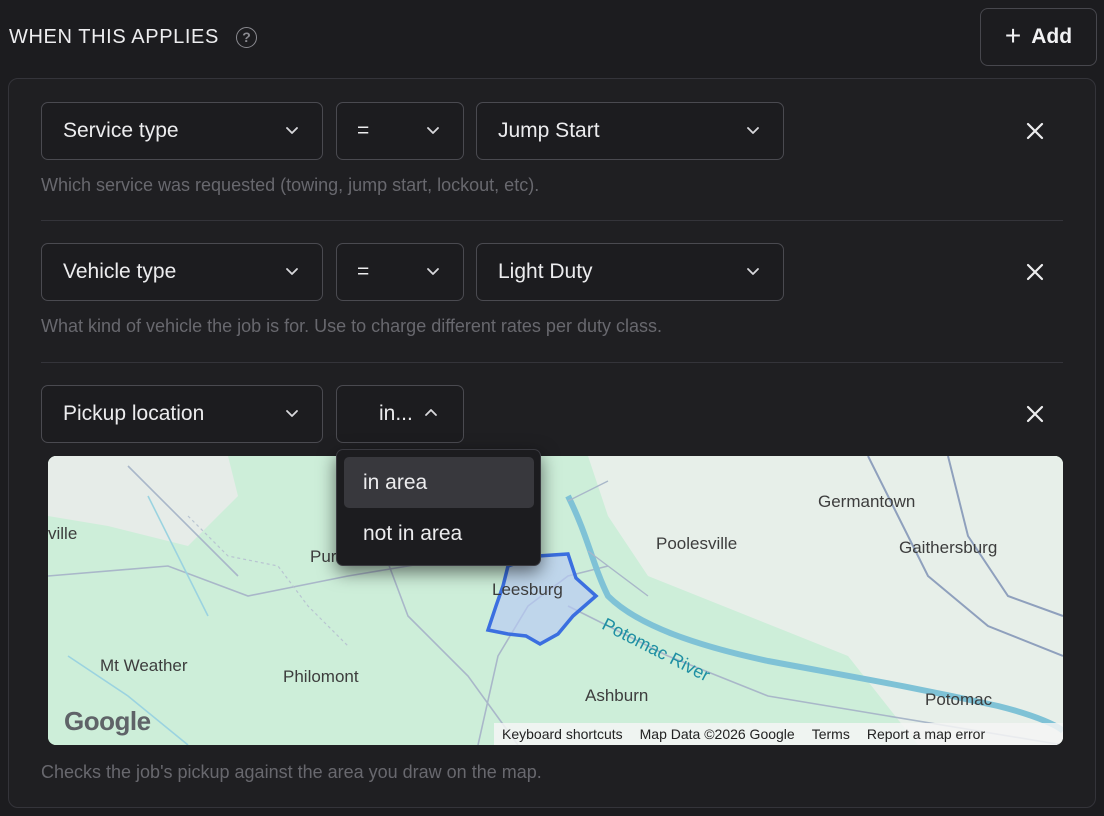 The width and height of the screenshot is (1104, 816). I want to click on operator-dropdown-menu: in area not in area, so click(438, 507).